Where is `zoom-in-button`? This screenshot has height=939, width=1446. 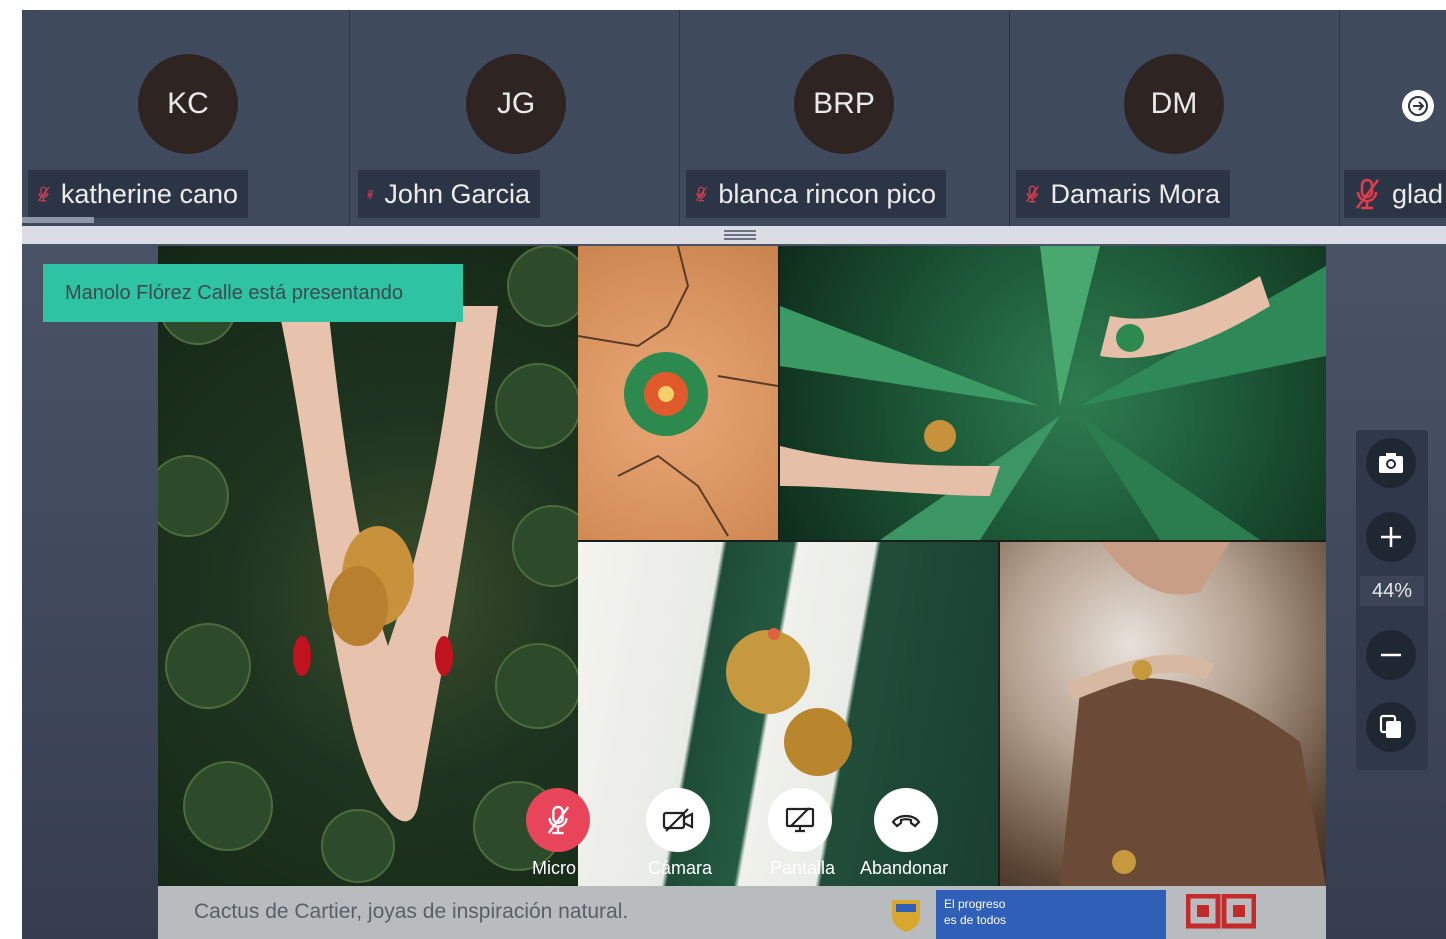 zoom-in-button is located at coordinates (1391, 537).